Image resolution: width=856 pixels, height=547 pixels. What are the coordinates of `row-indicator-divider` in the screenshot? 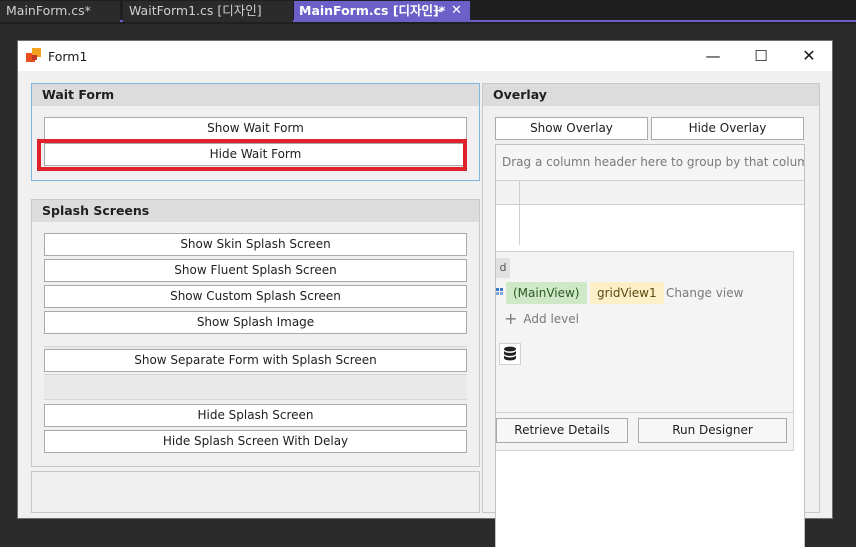 It's located at (519, 213).